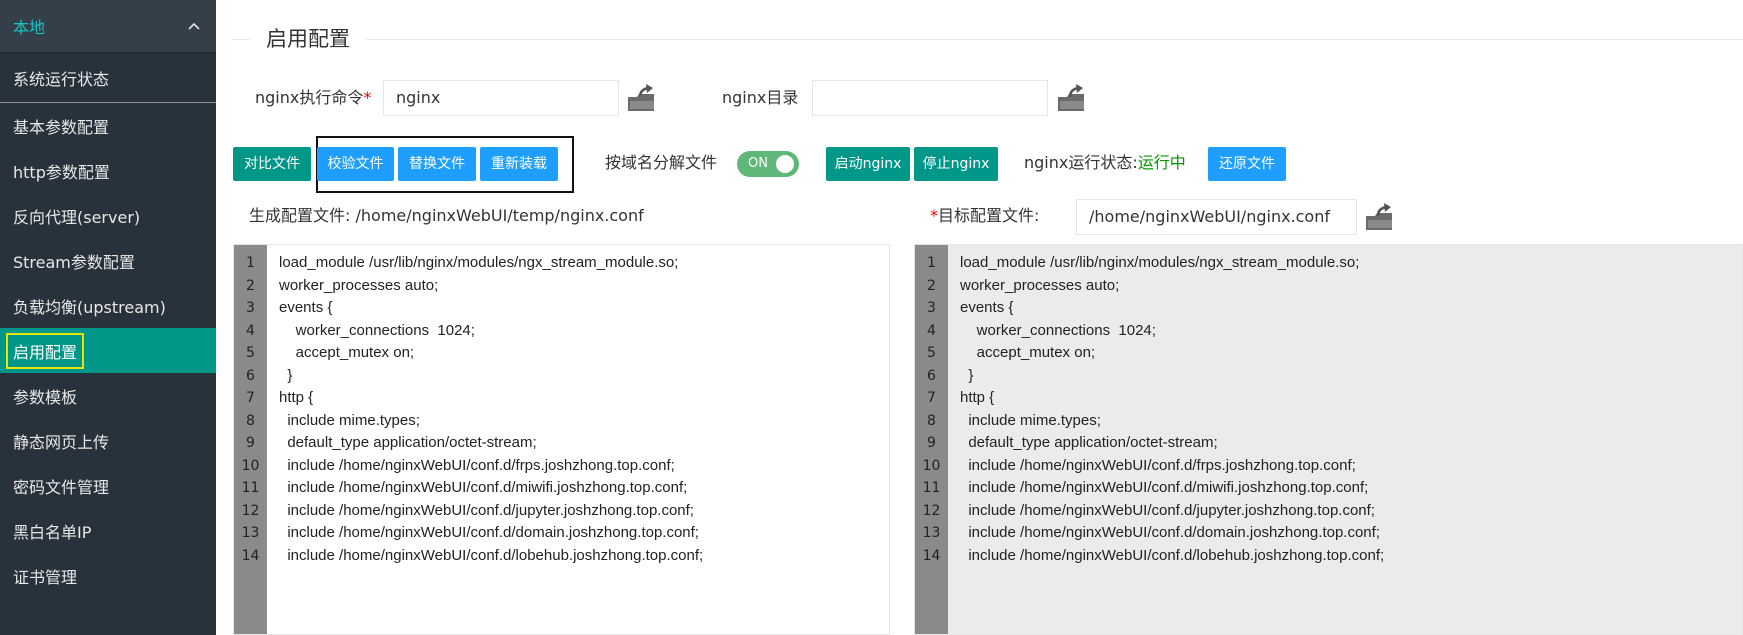  What do you see at coordinates (45, 577) in the screenshot?
I see `sidebar-item-label: 证书管理` at bounding box center [45, 577].